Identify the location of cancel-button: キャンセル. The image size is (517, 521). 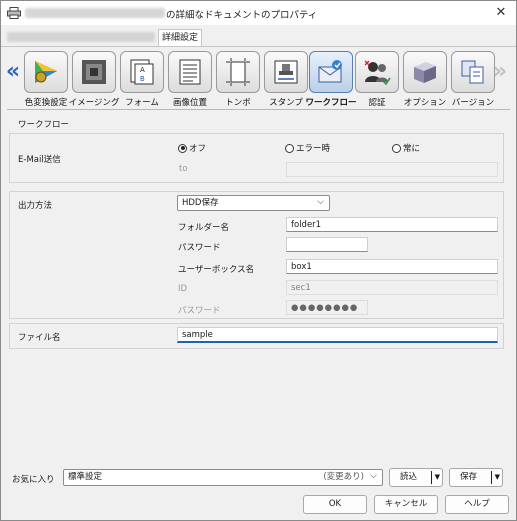
(406, 504).